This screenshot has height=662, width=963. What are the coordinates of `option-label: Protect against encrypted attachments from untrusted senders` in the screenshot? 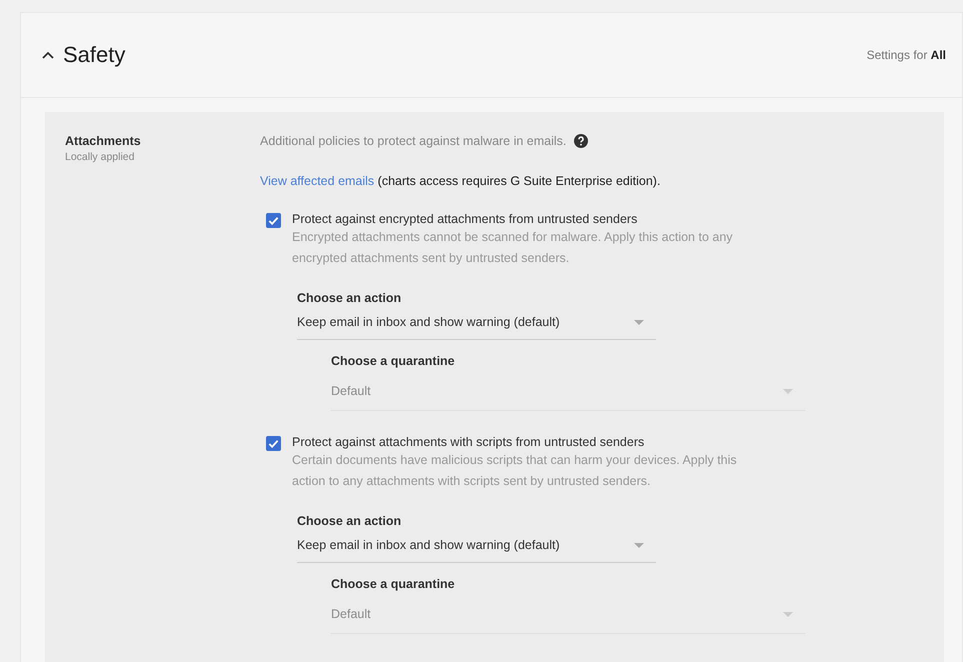 It's located at (465, 219).